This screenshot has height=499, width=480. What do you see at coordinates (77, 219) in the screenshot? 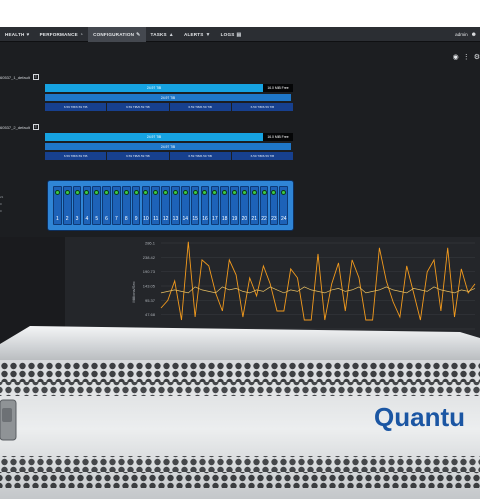
I see `drive-slot-number: 3` at bounding box center [77, 219].